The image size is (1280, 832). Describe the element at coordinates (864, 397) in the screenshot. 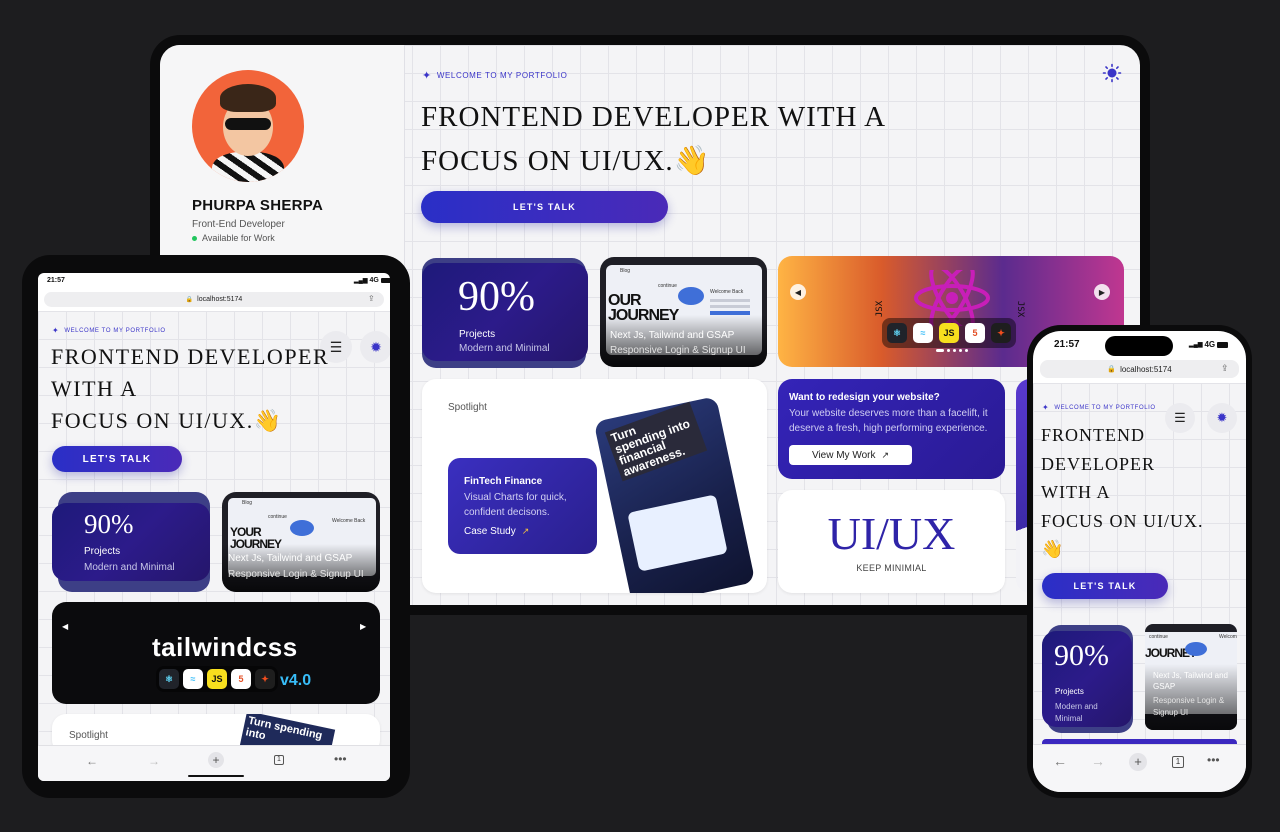

I see `redesign-title: Want to redesign your website?` at that location.